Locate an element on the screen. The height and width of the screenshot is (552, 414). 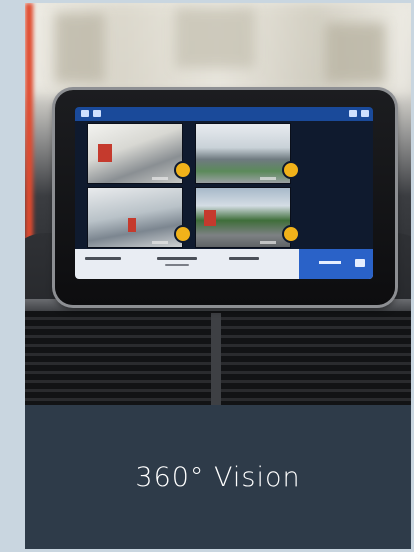
feature-caption: 360° Vision is located at coordinates (218, 477).